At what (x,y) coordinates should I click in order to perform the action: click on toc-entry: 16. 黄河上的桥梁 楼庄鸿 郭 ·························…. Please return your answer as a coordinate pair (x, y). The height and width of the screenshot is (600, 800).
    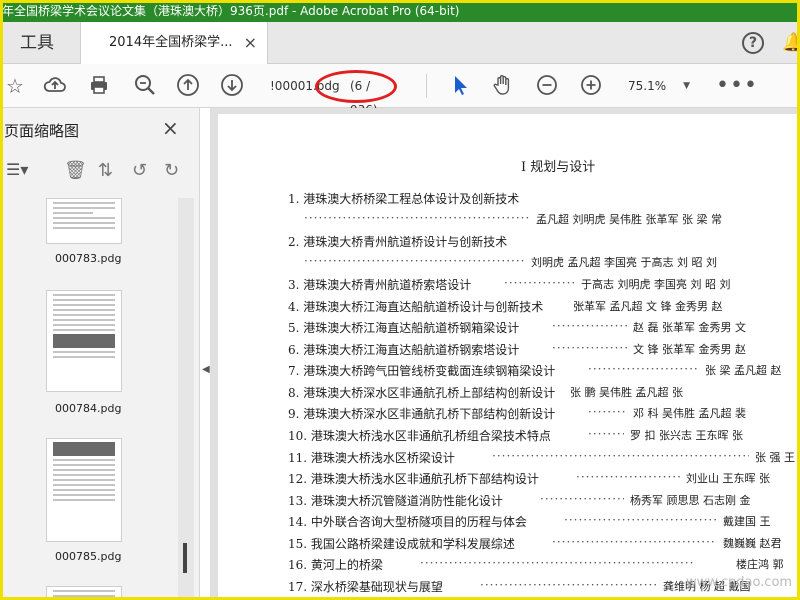
    Looking at the image, I should click on (509, 566).